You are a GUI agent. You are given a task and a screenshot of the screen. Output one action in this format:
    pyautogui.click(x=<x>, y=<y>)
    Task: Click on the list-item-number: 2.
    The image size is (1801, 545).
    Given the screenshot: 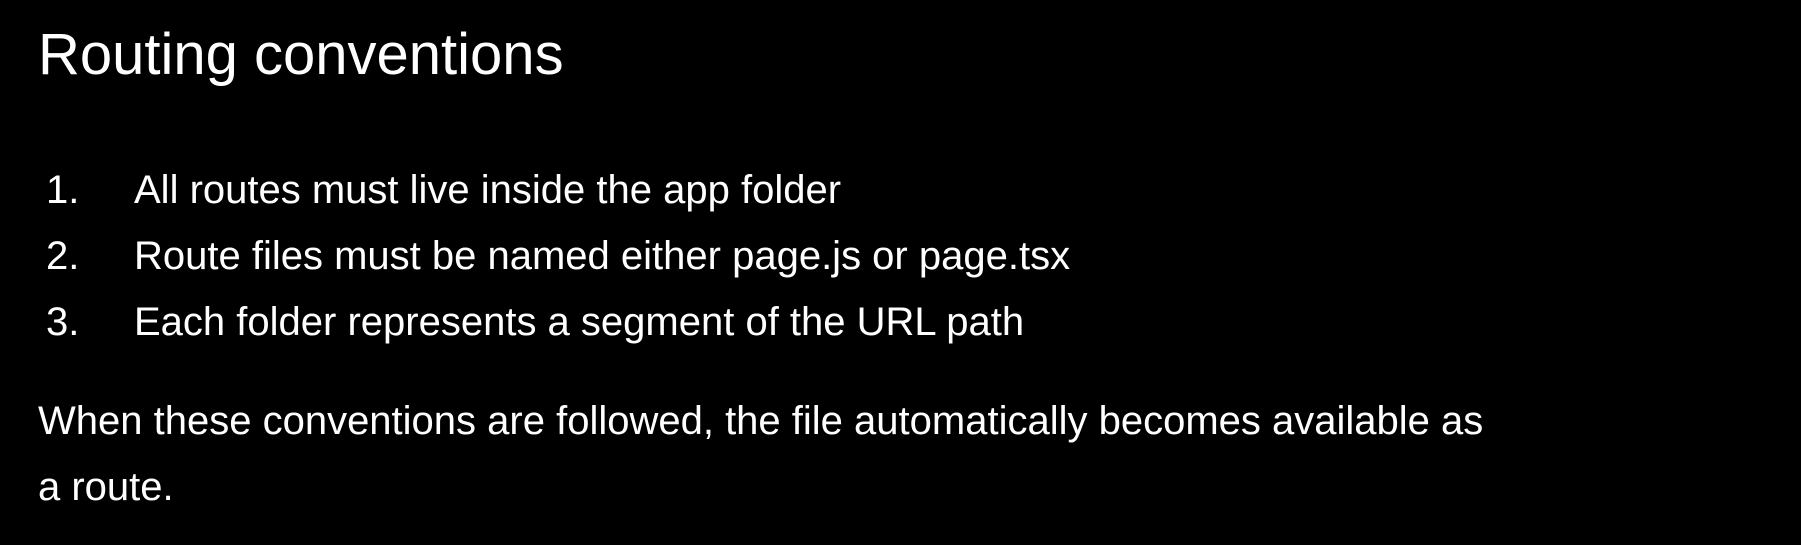 What is the action you would take?
    pyautogui.click(x=63, y=256)
    